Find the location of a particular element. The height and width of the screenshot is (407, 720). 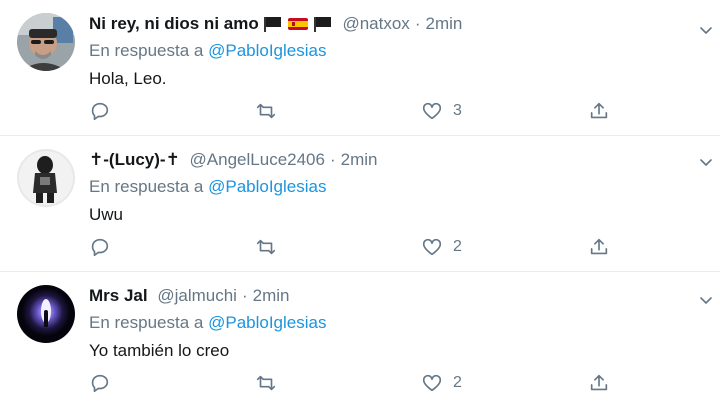

tweet-text: Hola, Leo. is located at coordinates (128, 78).